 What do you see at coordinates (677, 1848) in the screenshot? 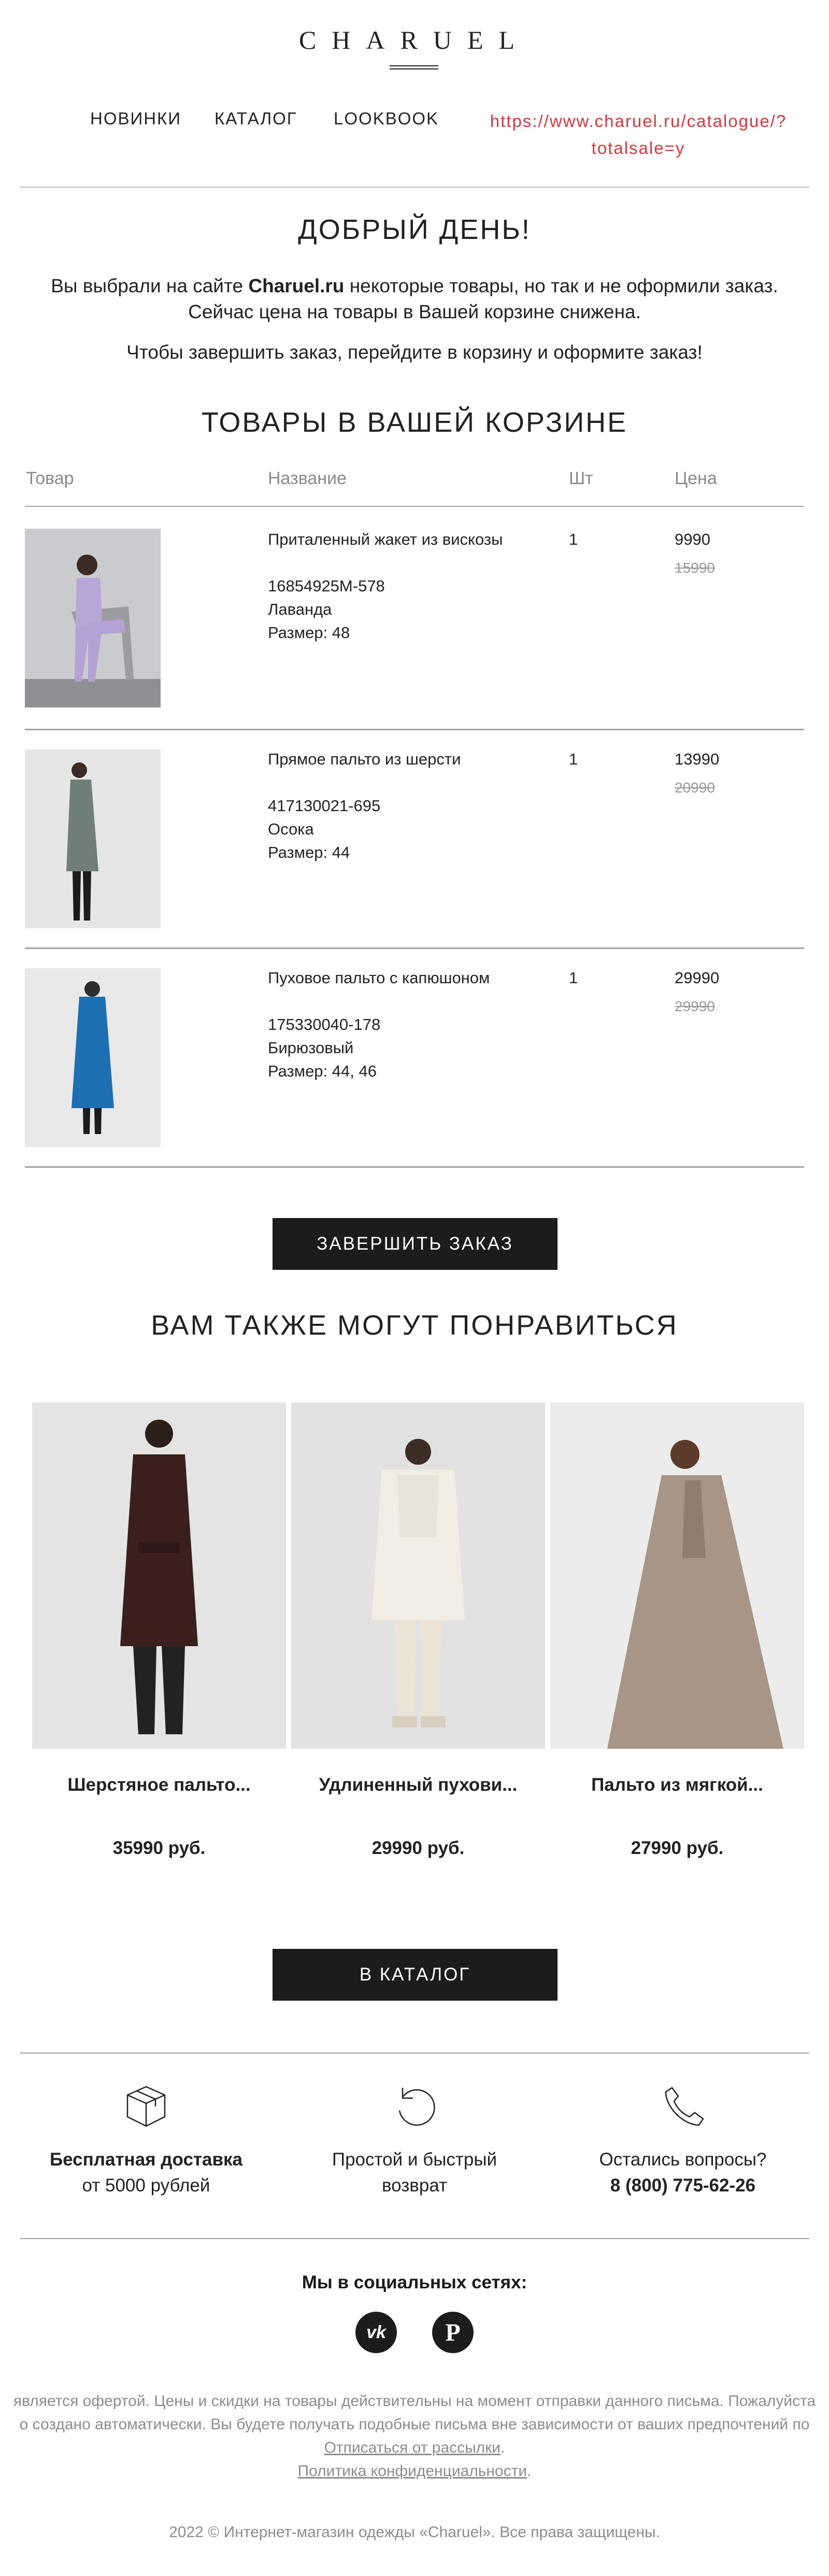
I see `recommend-item-price: 27990 руб.` at bounding box center [677, 1848].